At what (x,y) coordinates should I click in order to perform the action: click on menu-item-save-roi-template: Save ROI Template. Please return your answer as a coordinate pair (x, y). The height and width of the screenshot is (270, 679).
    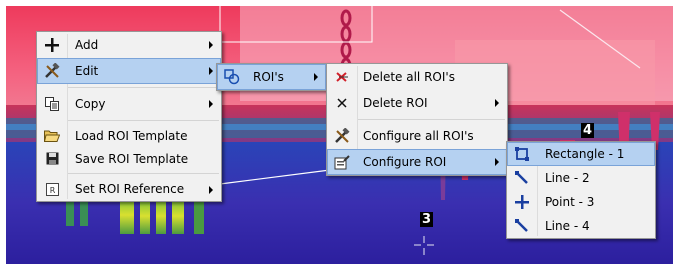
    Looking at the image, I should click on (129, 158).